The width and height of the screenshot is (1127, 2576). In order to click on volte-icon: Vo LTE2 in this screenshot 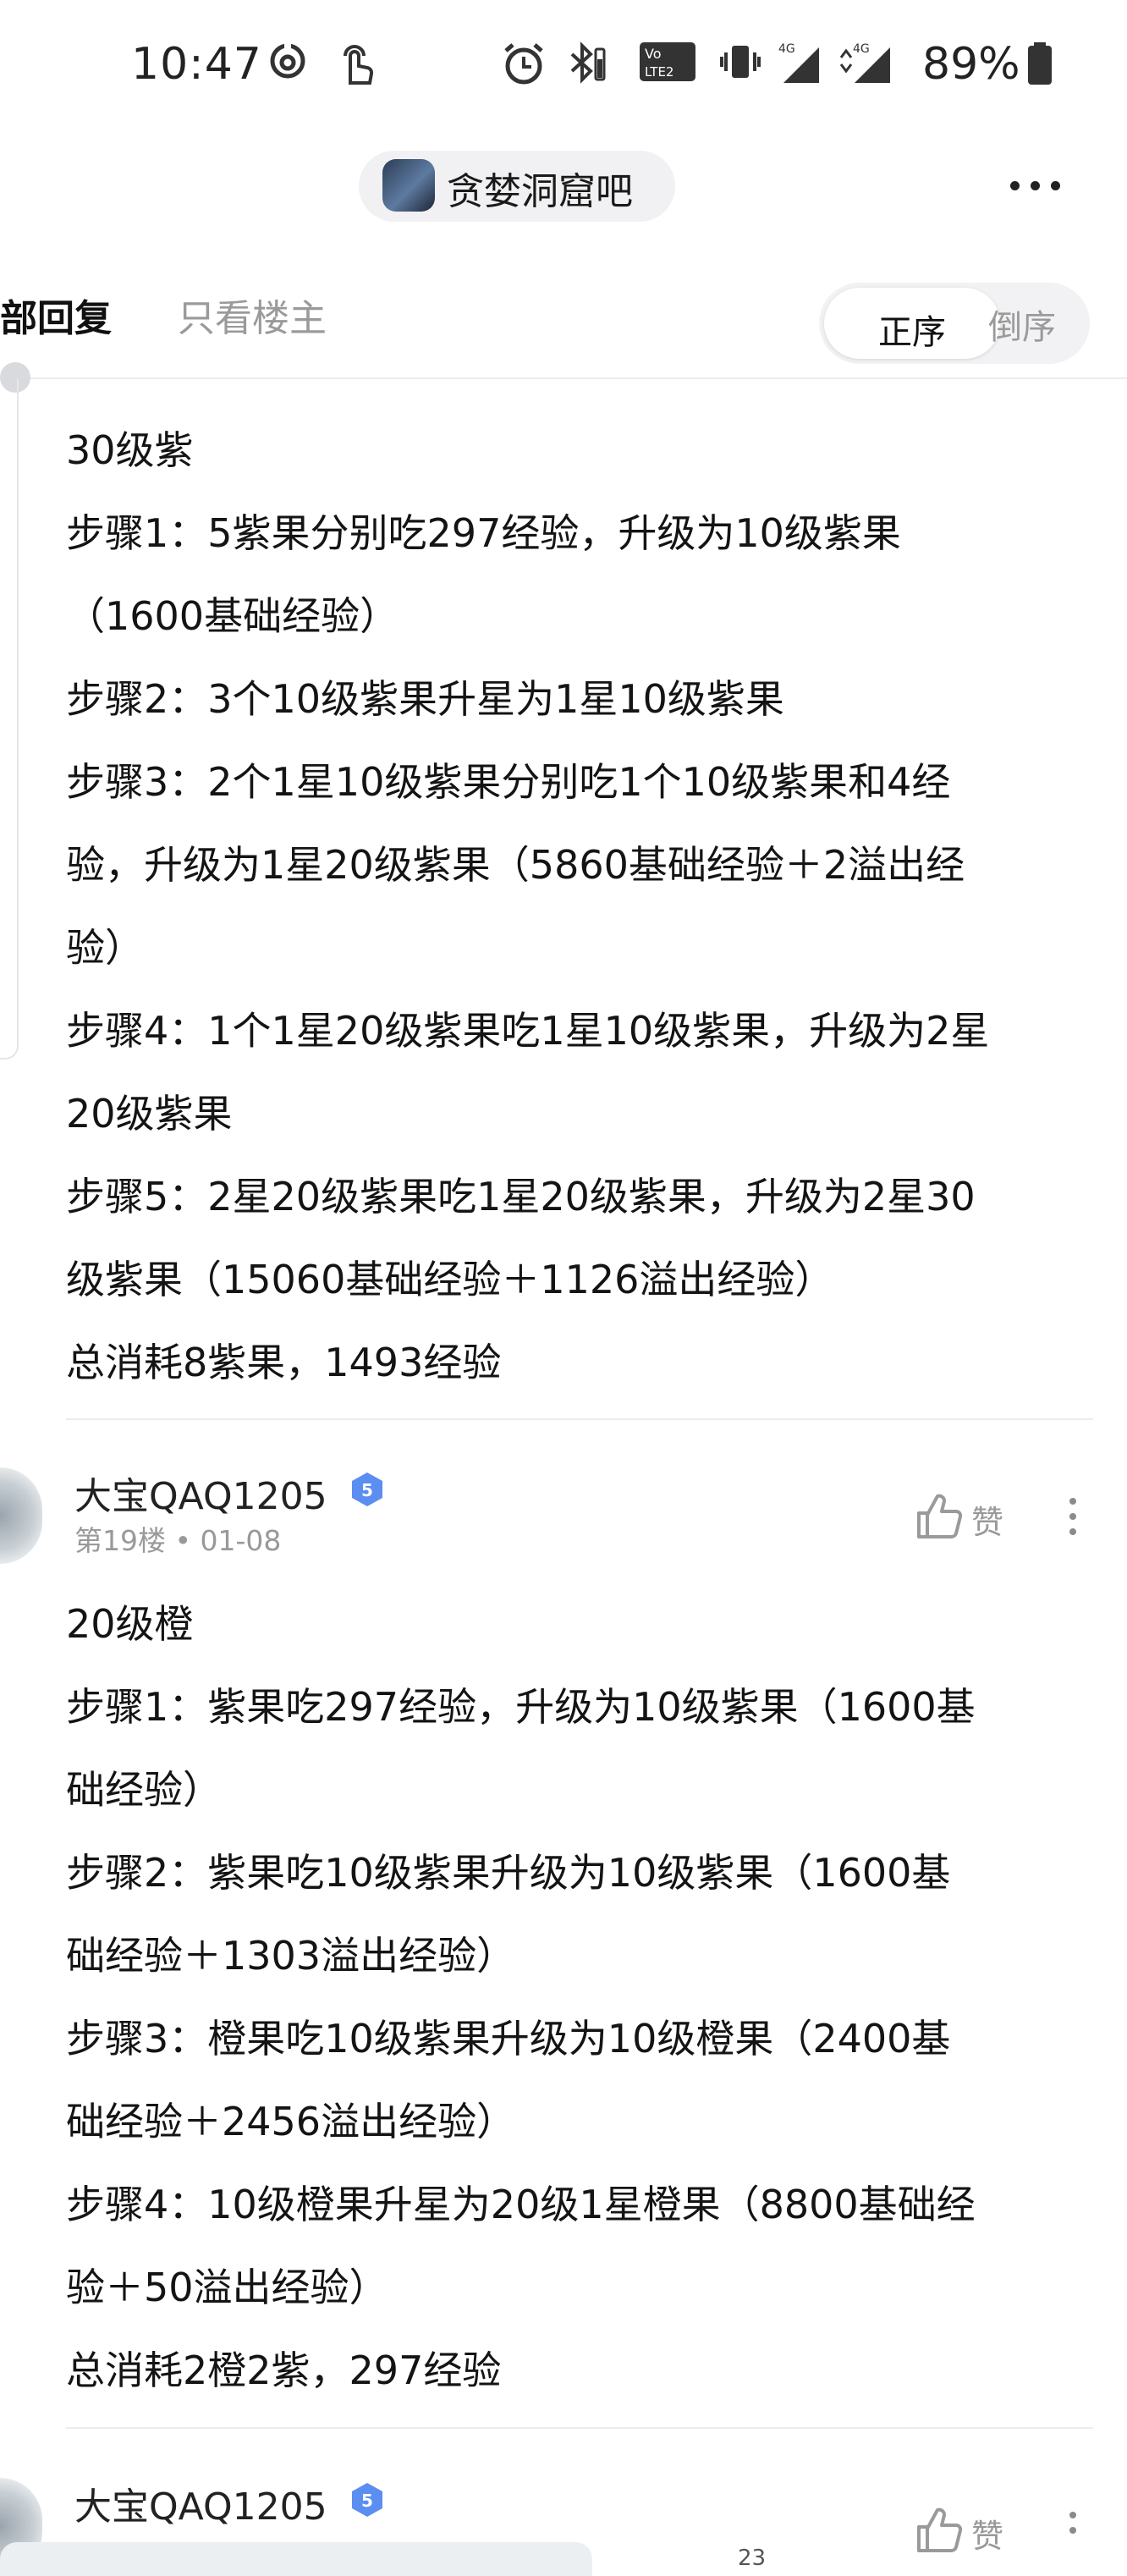, I will do `click(668, 63)`.